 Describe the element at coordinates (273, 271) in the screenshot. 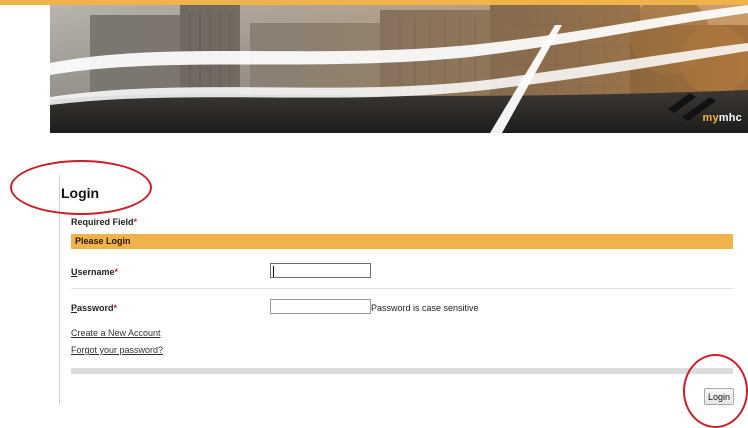

I see `text-caret` at that location.